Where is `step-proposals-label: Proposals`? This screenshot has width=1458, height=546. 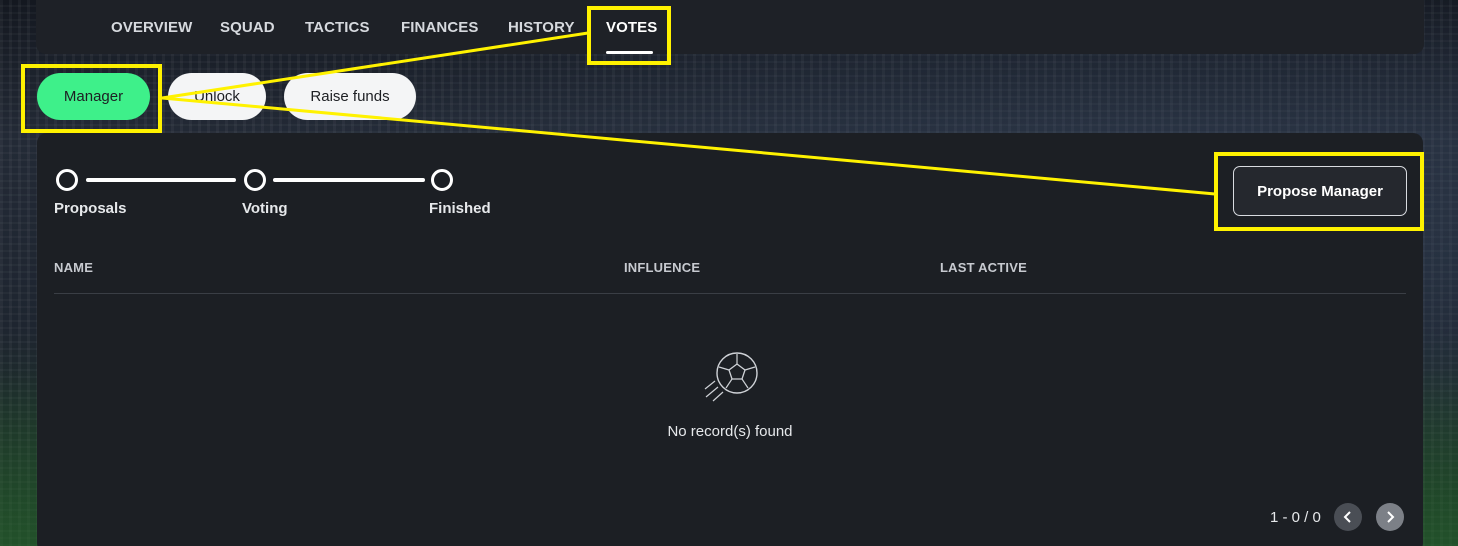
step-proposals-label: Proposals is located at coordinates (90, 208).